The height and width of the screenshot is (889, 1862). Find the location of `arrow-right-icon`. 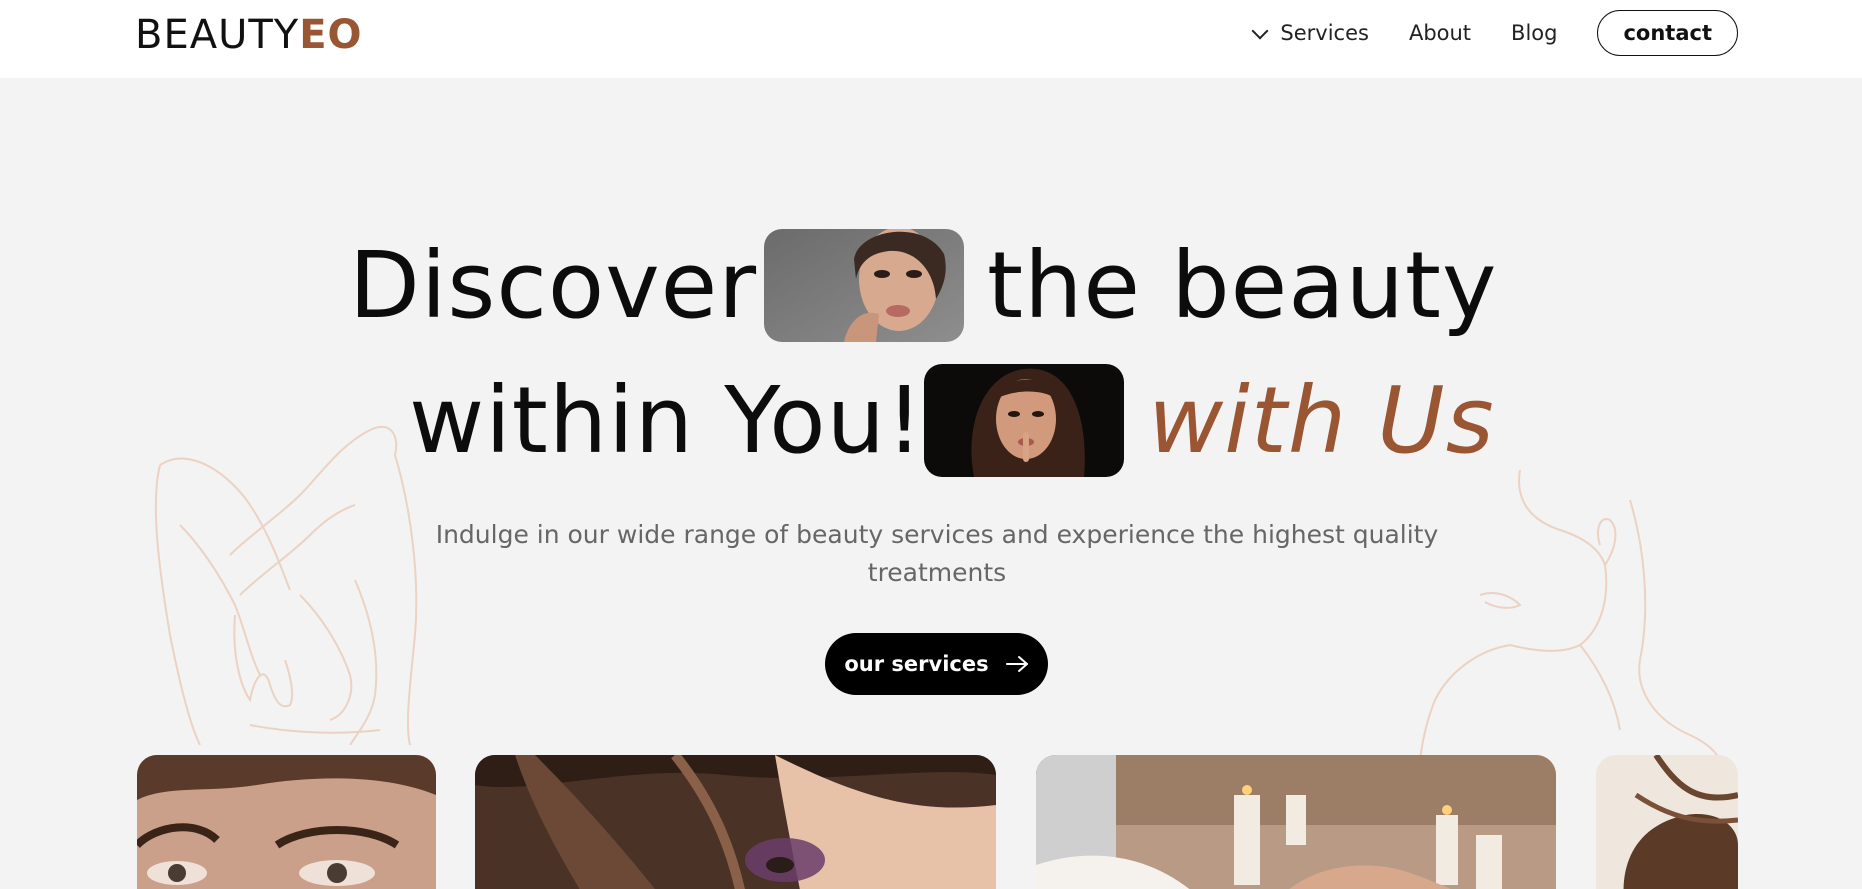

arrow-right-icon is located at coordinates (1017, 664).